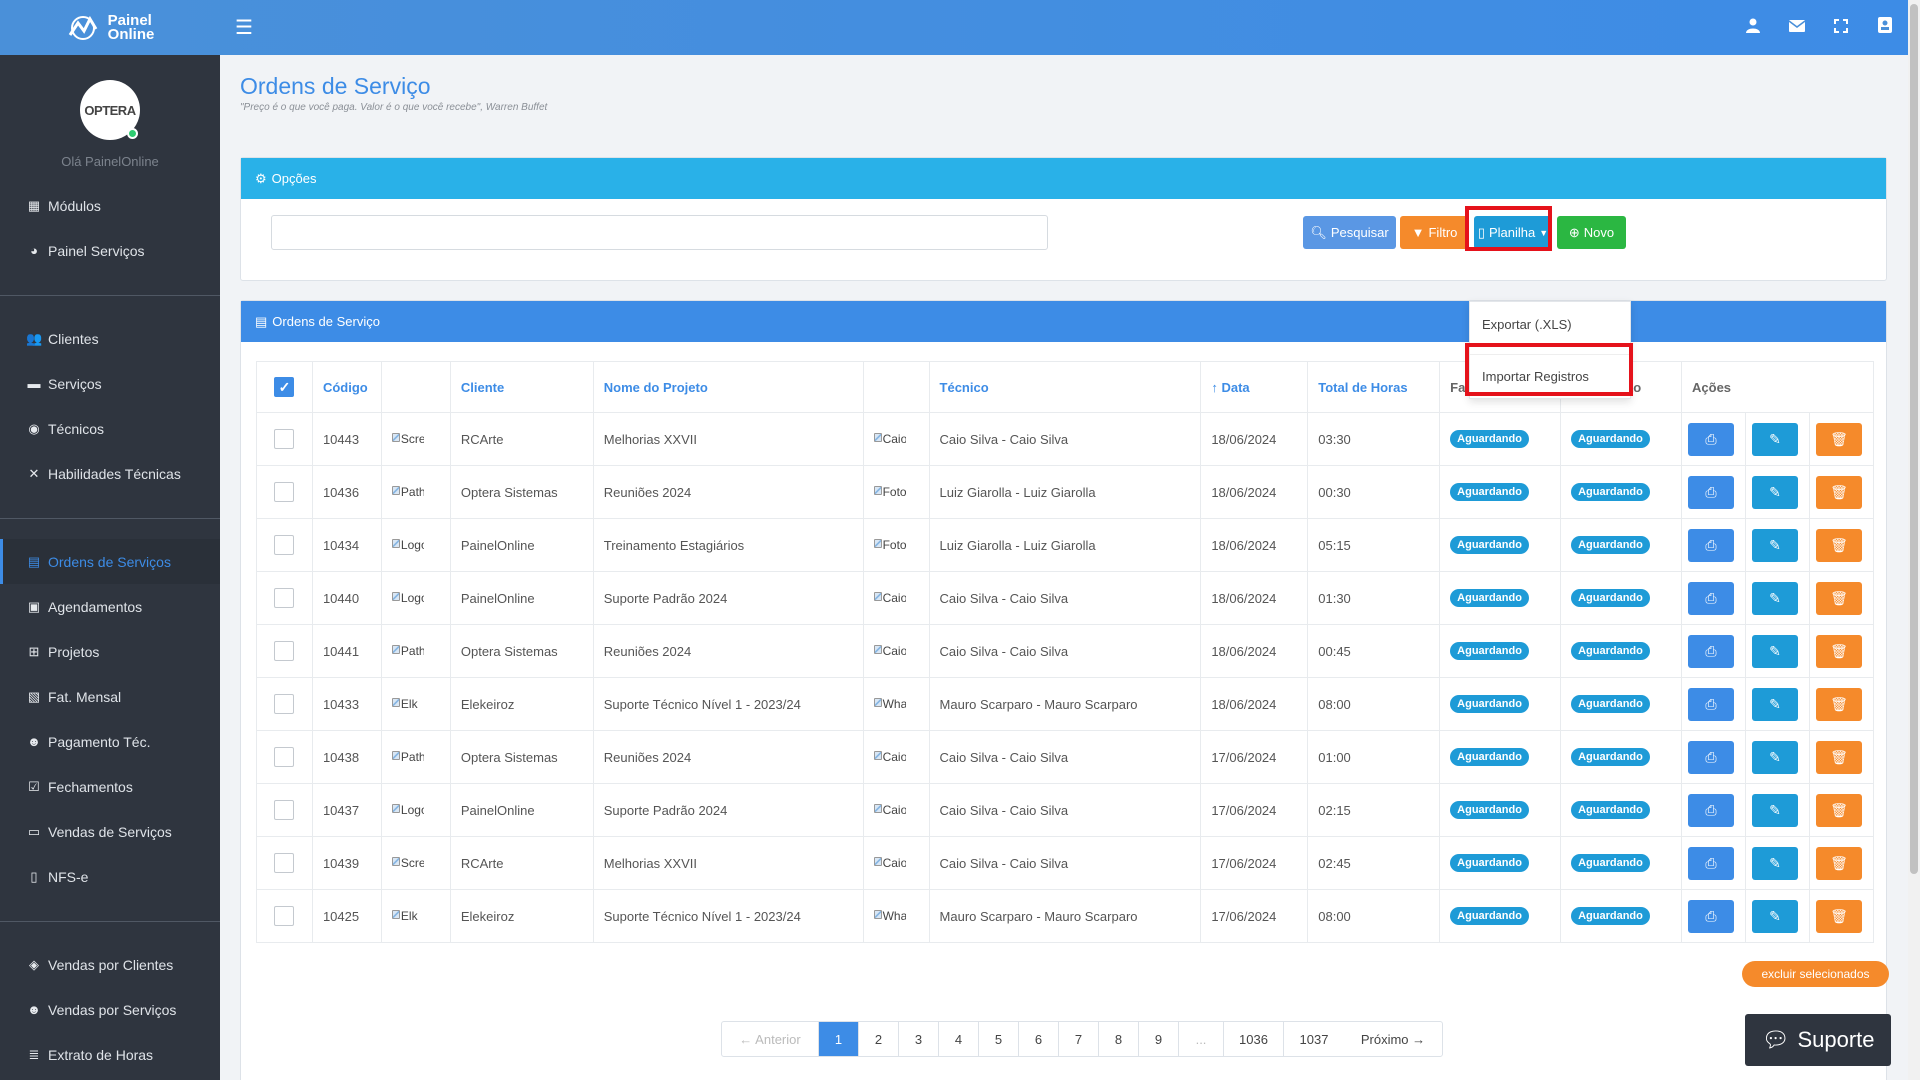 This screenshot has height=1080, width=1920. Describe the element at coordinates (110, 110) in the screenshot. I see `avatar: OPTERA` at that location.